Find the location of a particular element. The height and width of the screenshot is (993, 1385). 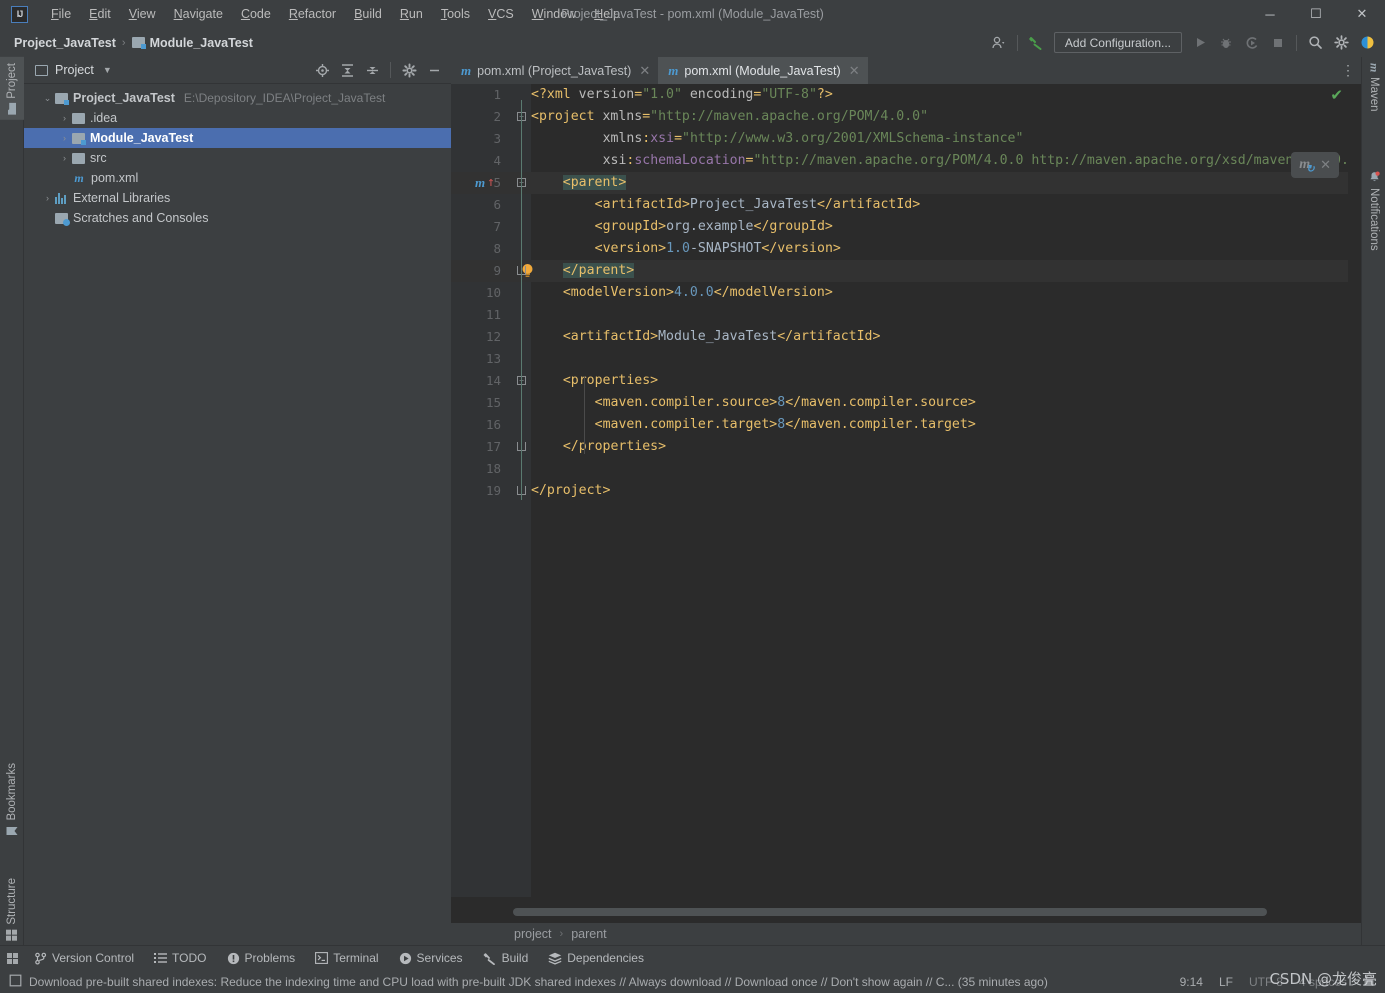

hscroll-thumb is located at coordinates (890, 912).